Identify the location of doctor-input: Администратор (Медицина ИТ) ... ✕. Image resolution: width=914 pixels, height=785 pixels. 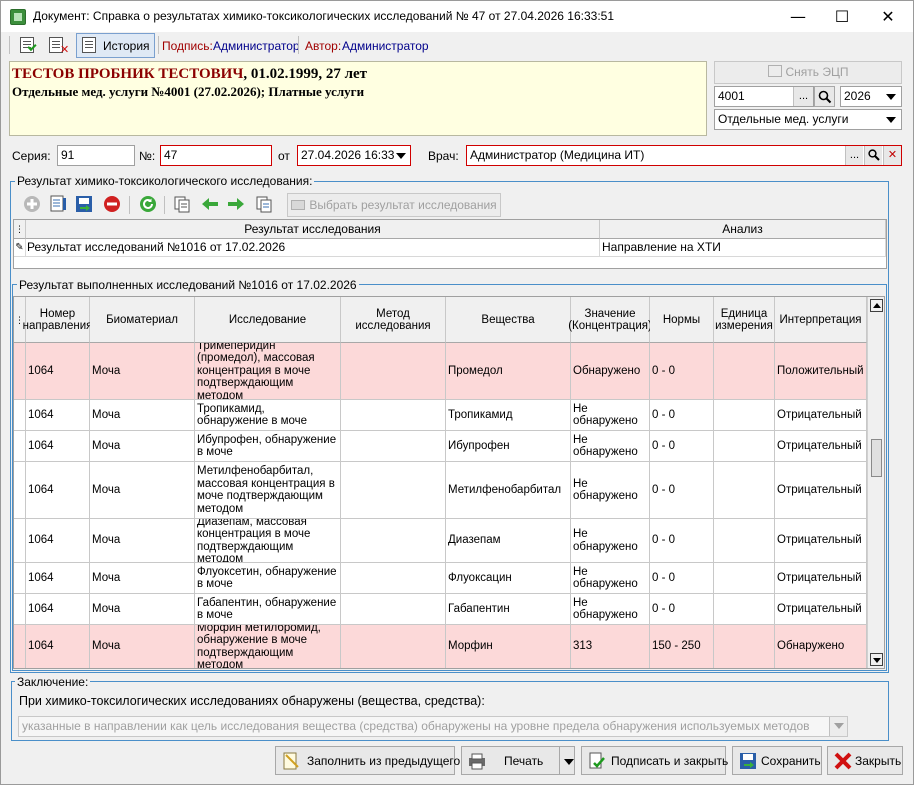
(684, 155).